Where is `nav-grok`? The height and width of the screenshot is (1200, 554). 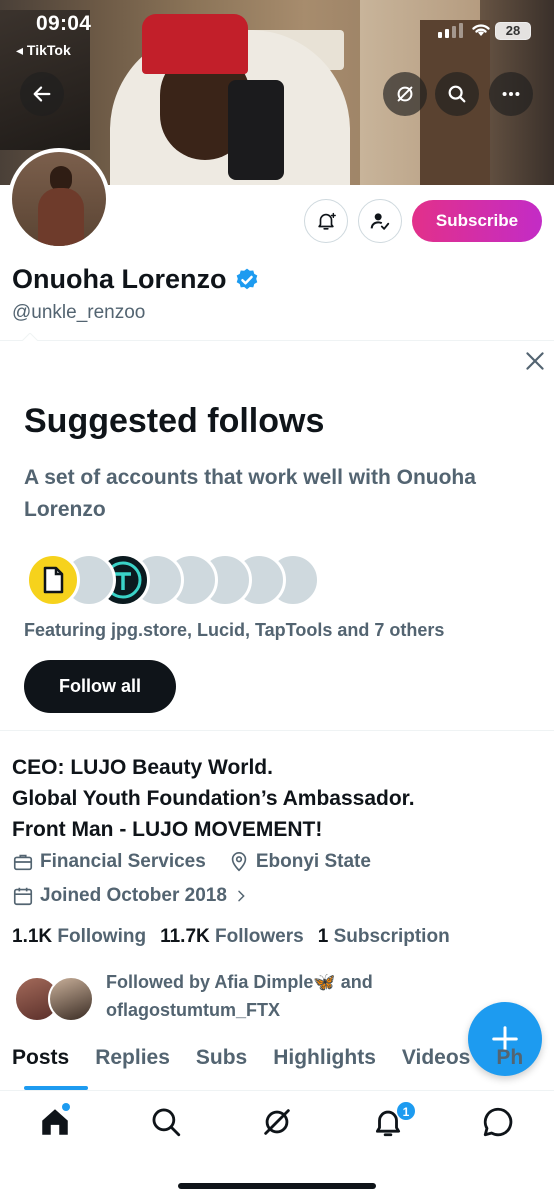
nav-grok is located at coordinates (277, 1122).